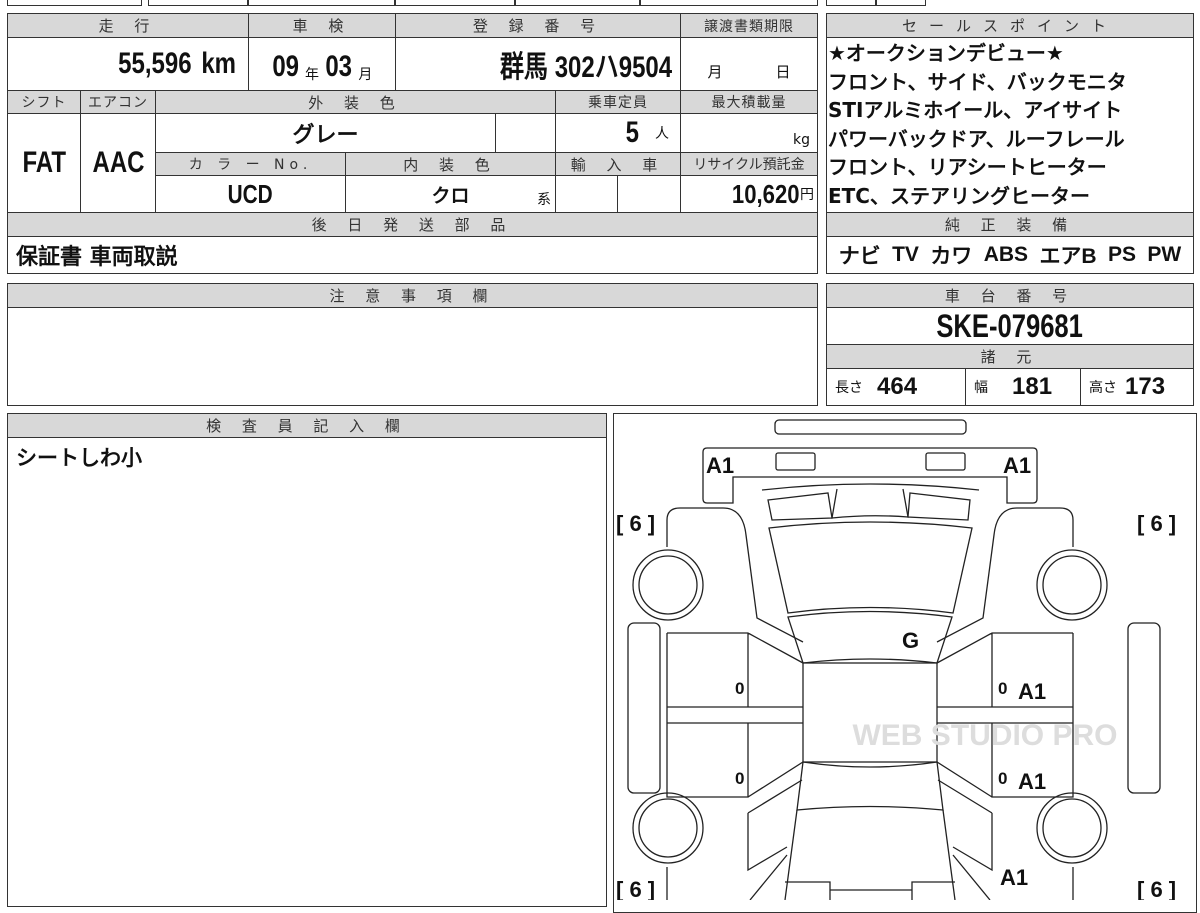 This screenshot has width=1200, height=913. What do you see at coordinates (250, 164) in the screenshot?
I see `color-no-header: カ ラ ー No.` at bounding box center [250, 164].